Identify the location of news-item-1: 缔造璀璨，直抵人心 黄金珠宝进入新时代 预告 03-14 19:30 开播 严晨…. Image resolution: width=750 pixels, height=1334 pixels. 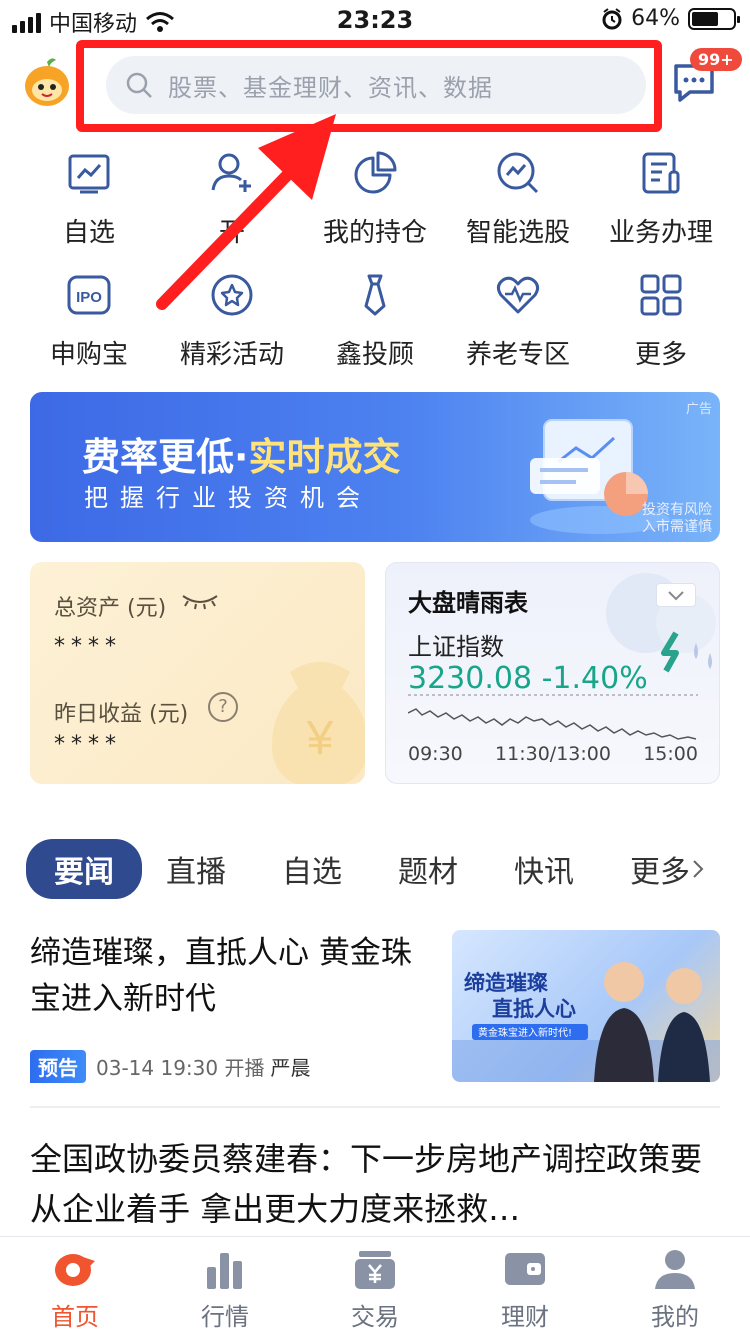
(375, 1010).